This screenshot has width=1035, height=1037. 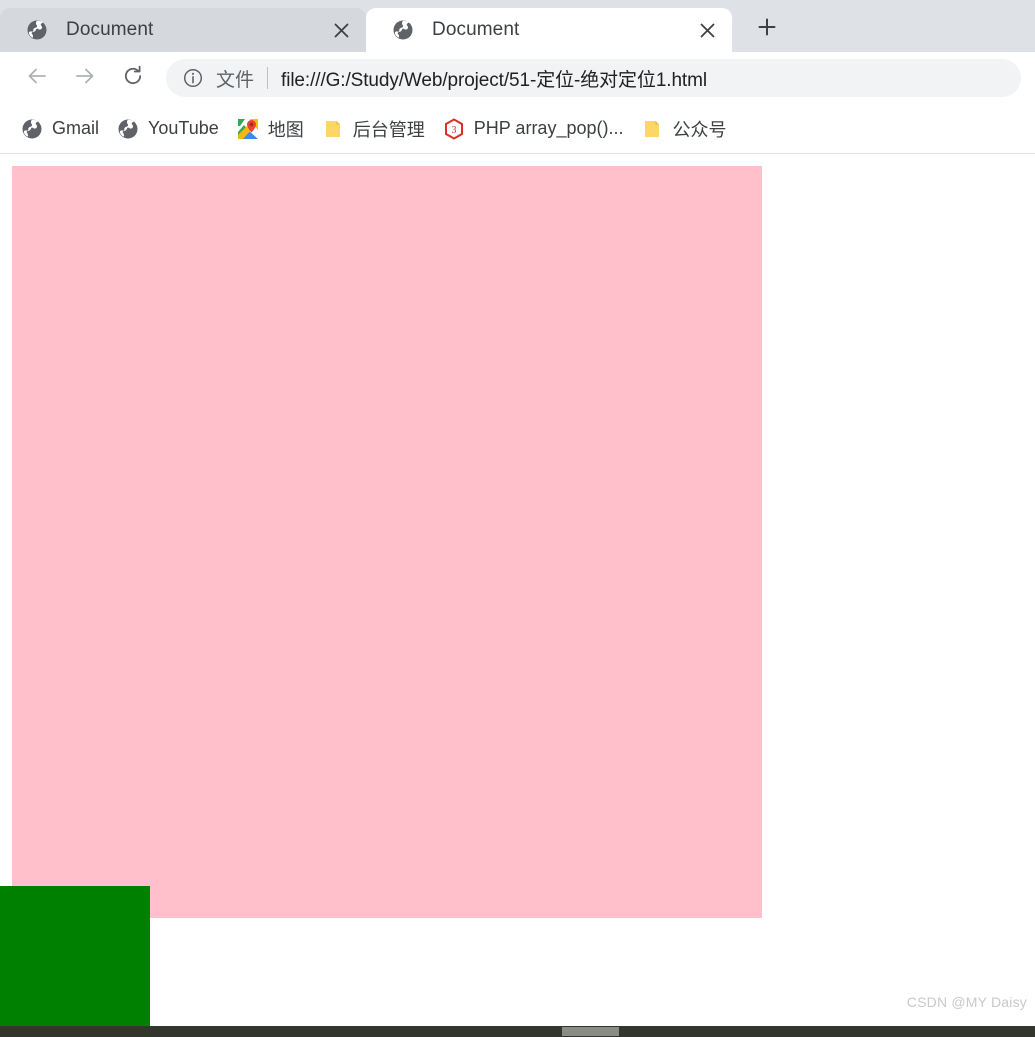 What do you see at coordinates (75, 956) in the screenshot?
I see `son-box` at bounding box center [75, 956].